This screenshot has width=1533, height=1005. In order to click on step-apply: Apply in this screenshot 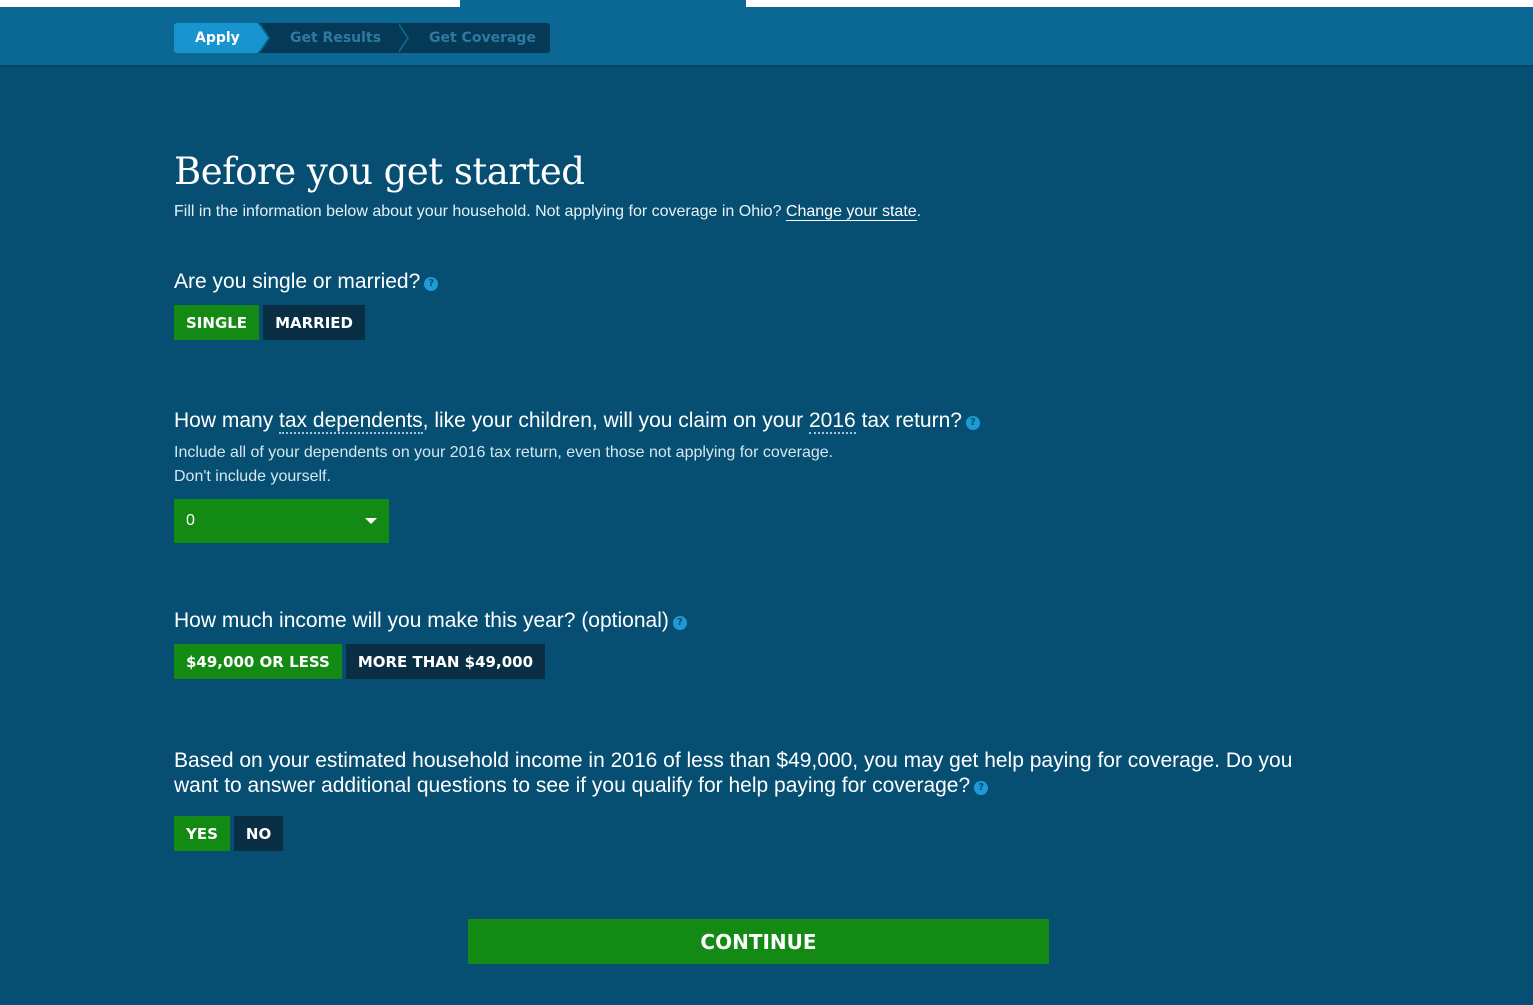, I will do `click(222, 38)`.